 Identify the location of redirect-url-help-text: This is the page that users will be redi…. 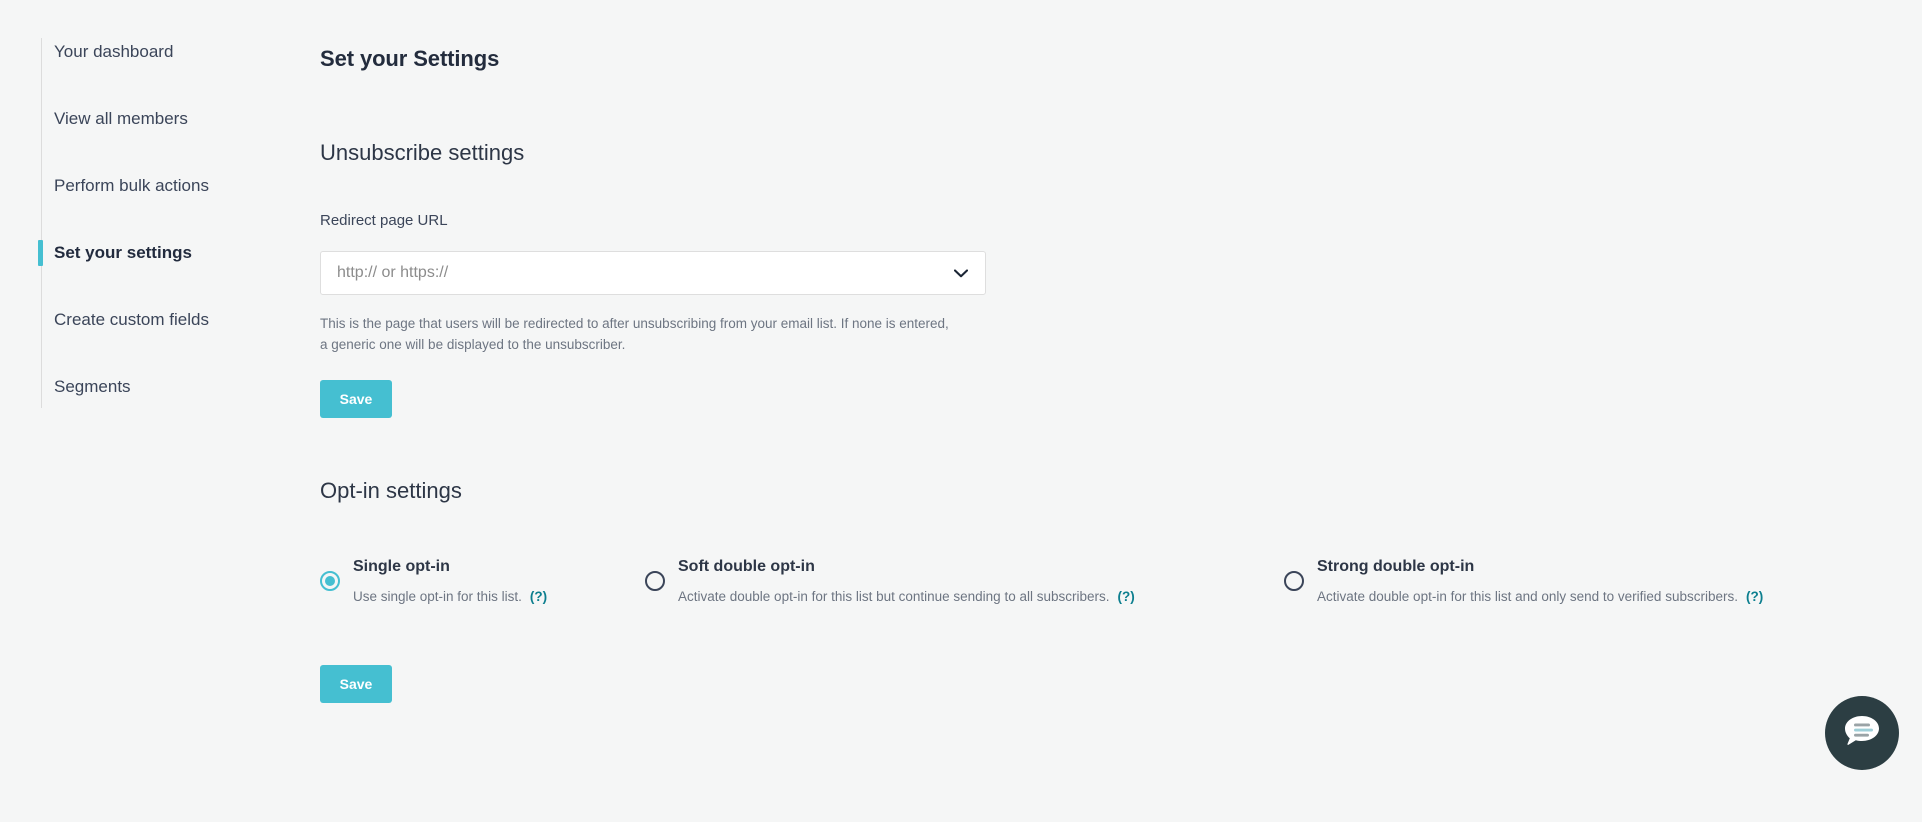
(634, 334).